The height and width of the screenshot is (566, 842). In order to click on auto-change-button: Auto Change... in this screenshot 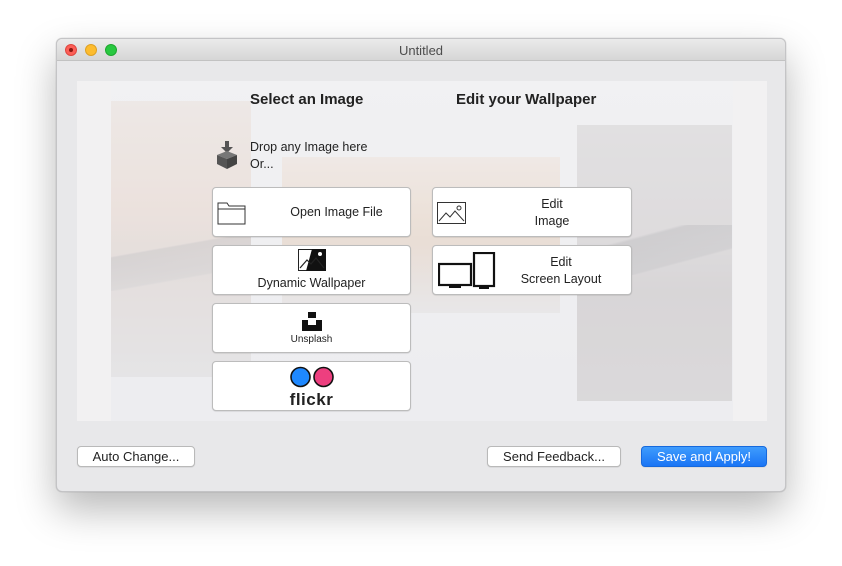, I will do `click(136, 456)`.